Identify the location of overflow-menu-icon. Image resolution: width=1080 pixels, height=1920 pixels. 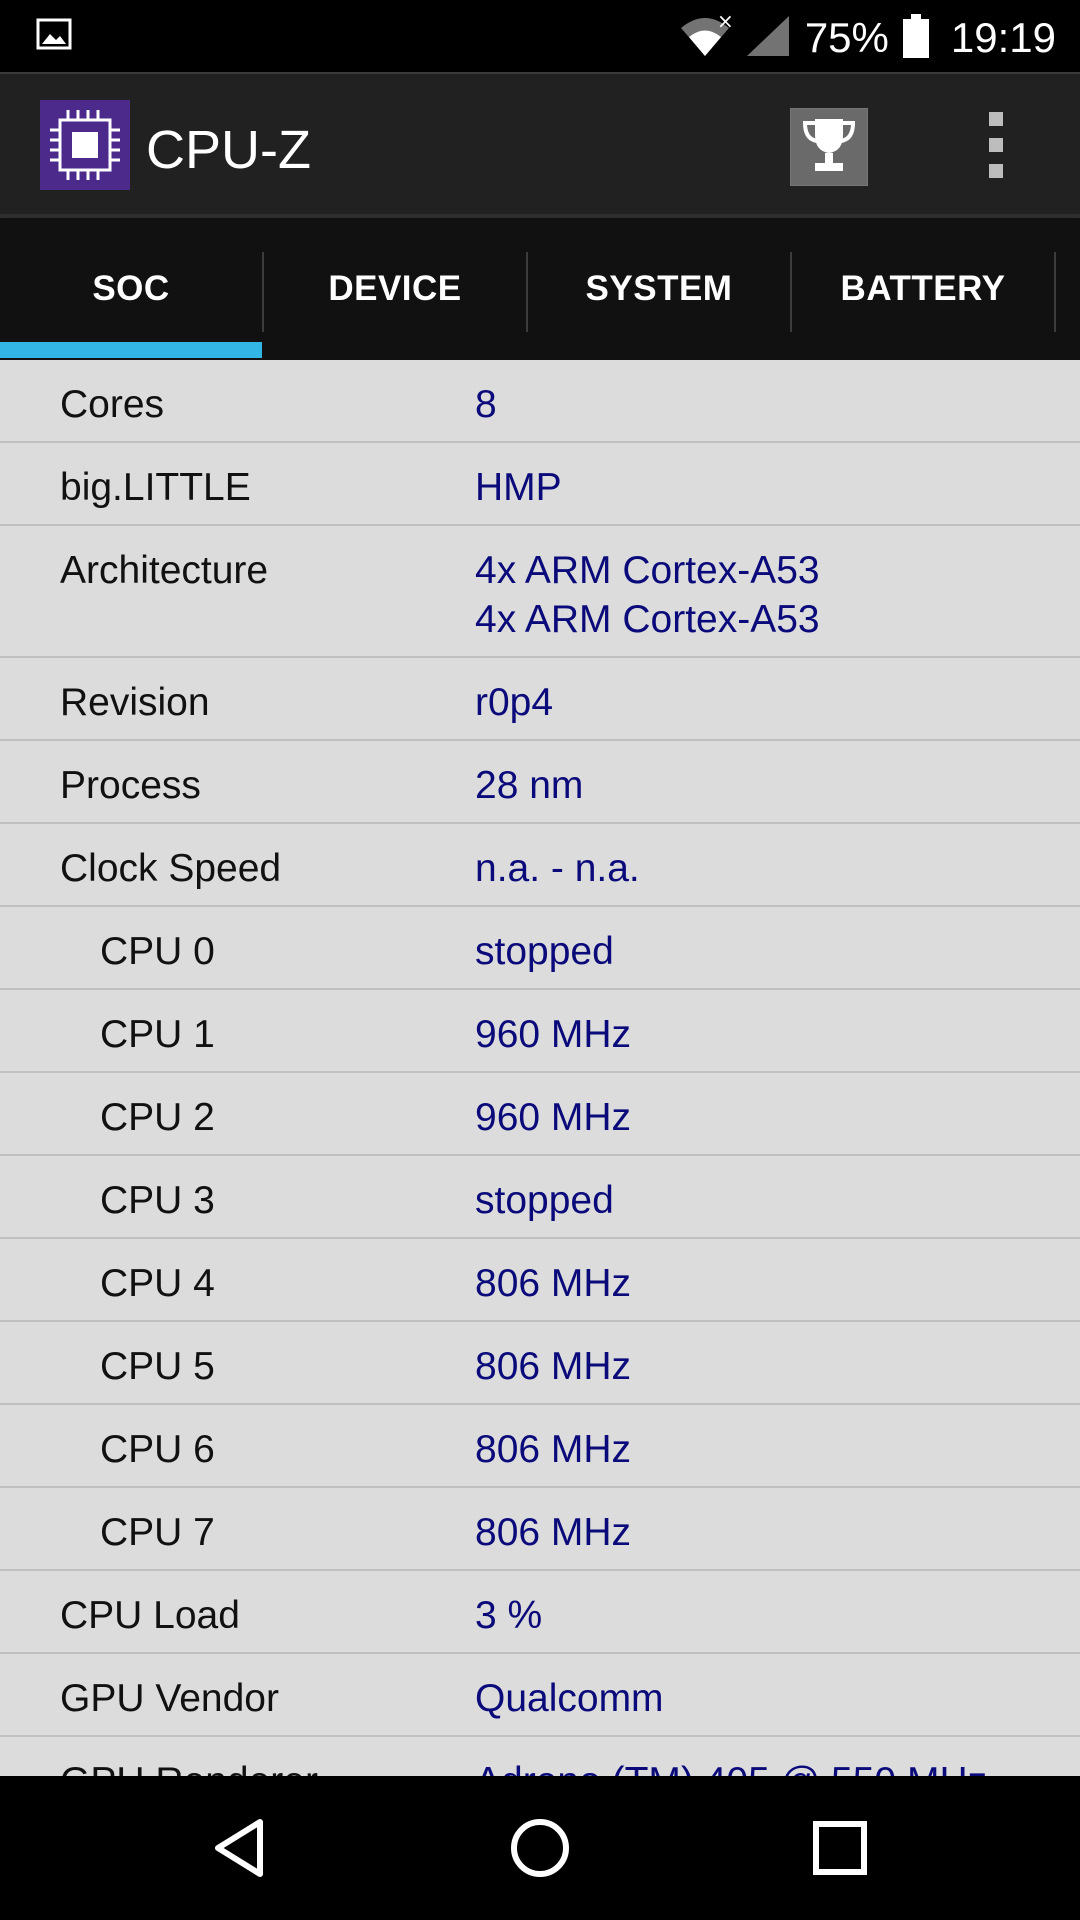
(996, 145).